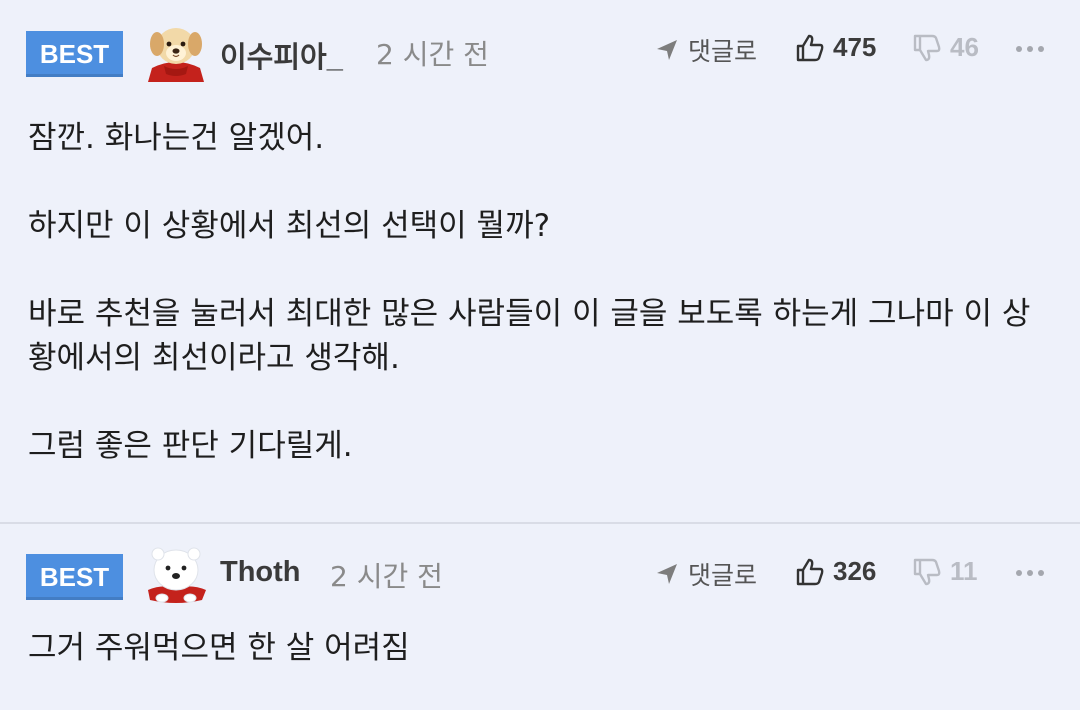  I want to click on comment-body: 그거 주워먹으면 한 살 어려짐, so click(539, 648).